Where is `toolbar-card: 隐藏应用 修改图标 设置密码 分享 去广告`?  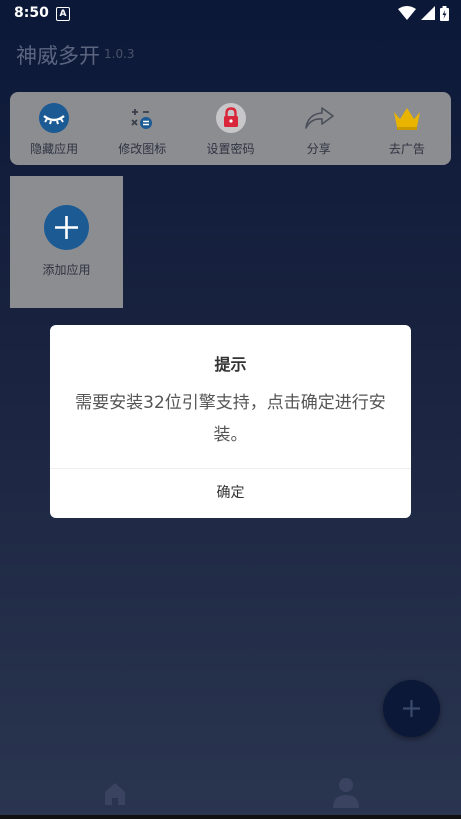 toolbar-card: 隐藏应用 修改图标 设置密码 分享 去广告 is located at coordinates (230, 128).